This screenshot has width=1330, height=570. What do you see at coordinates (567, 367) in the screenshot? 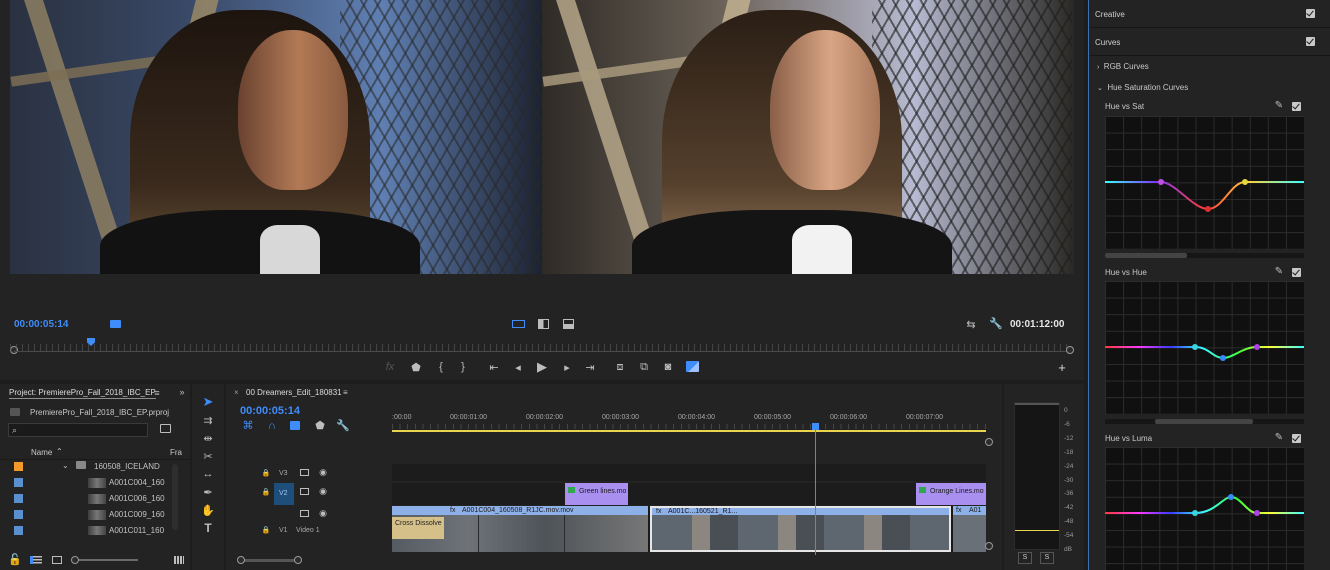
I see `step-forward-icon: ▸` at bounding box center [567, 367].